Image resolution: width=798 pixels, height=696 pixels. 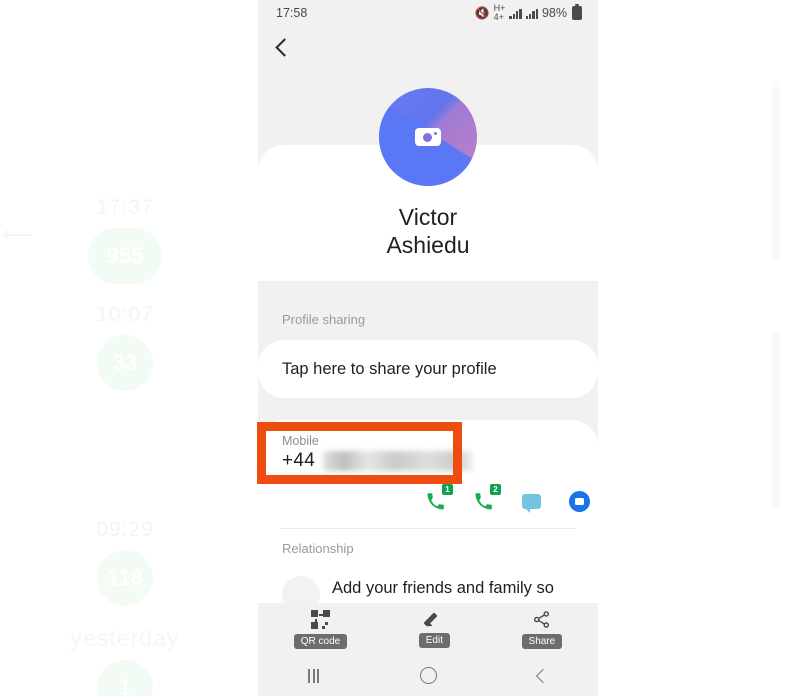 I want to click on system-navigation-bar, so click(x=428, y=675).